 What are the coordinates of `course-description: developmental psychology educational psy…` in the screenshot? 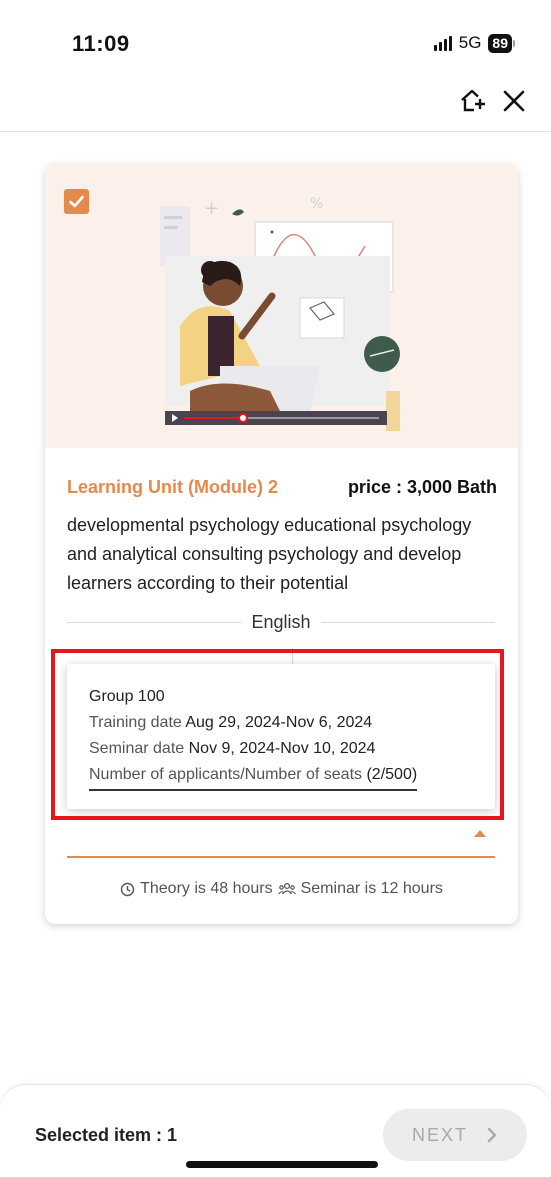 It's located at (269, 554).